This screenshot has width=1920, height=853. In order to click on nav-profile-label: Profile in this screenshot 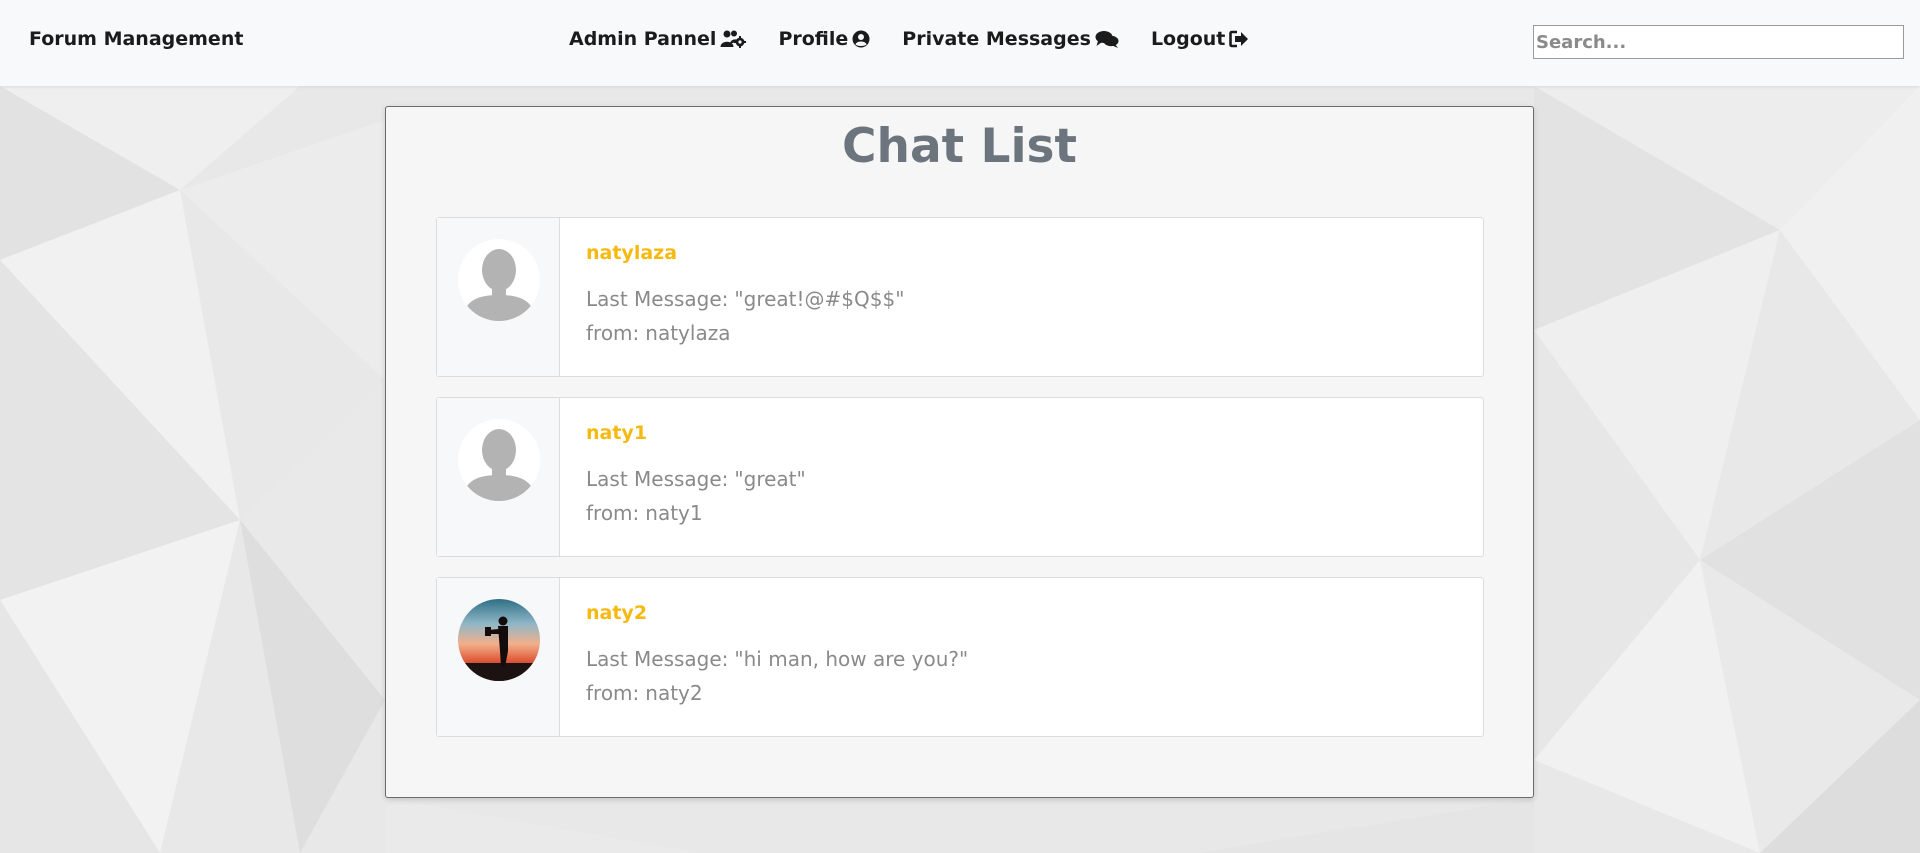, I will do `click(813, 39)`.